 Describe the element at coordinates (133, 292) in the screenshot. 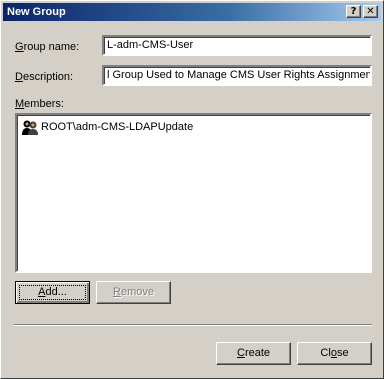

I see `remove-button: Remove` at that location.